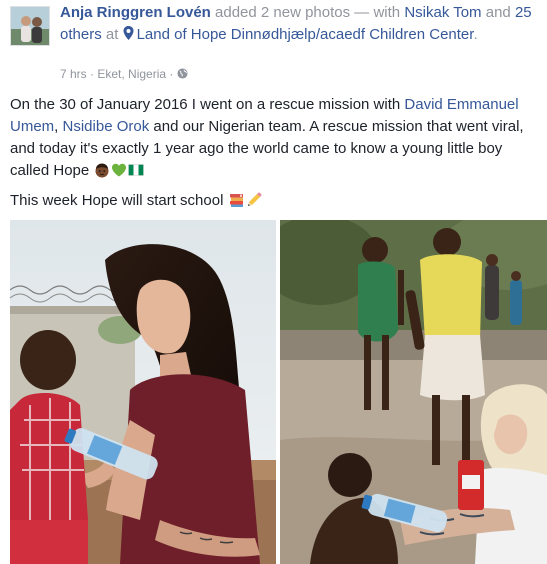 This screenshot has height=564, width=547. What do you see at coordinates (182, 73) in the screenshot?
I see `globe-icon` at bounding box center [182, 73].